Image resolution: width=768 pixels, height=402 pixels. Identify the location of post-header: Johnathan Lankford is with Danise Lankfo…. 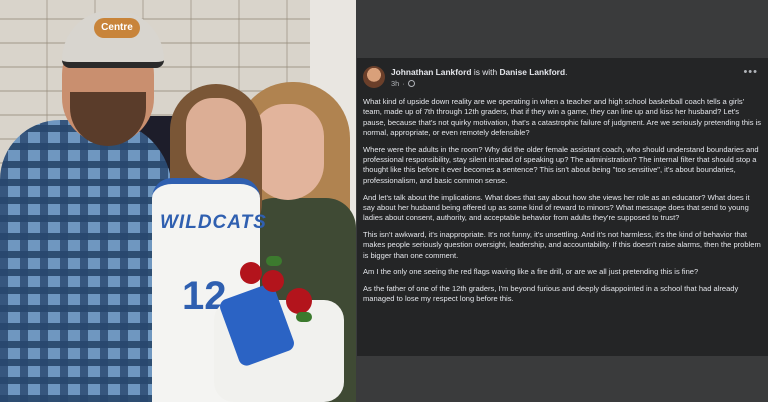
(479, 72).